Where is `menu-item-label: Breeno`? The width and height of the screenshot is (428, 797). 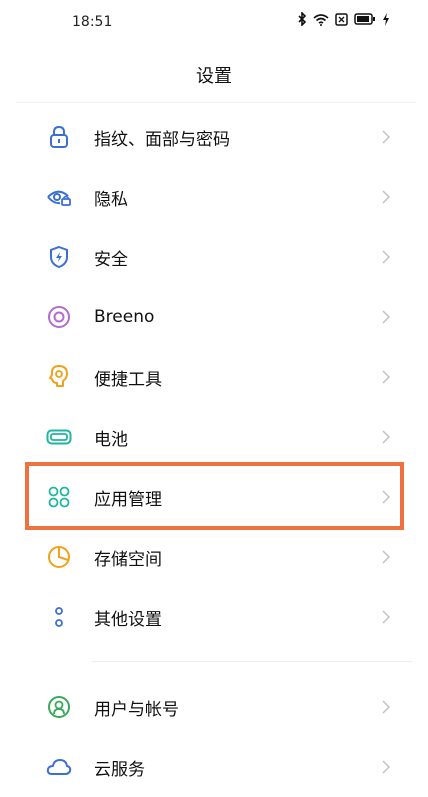 menu-item-label: Breeno is located at coordinates (124, 317).